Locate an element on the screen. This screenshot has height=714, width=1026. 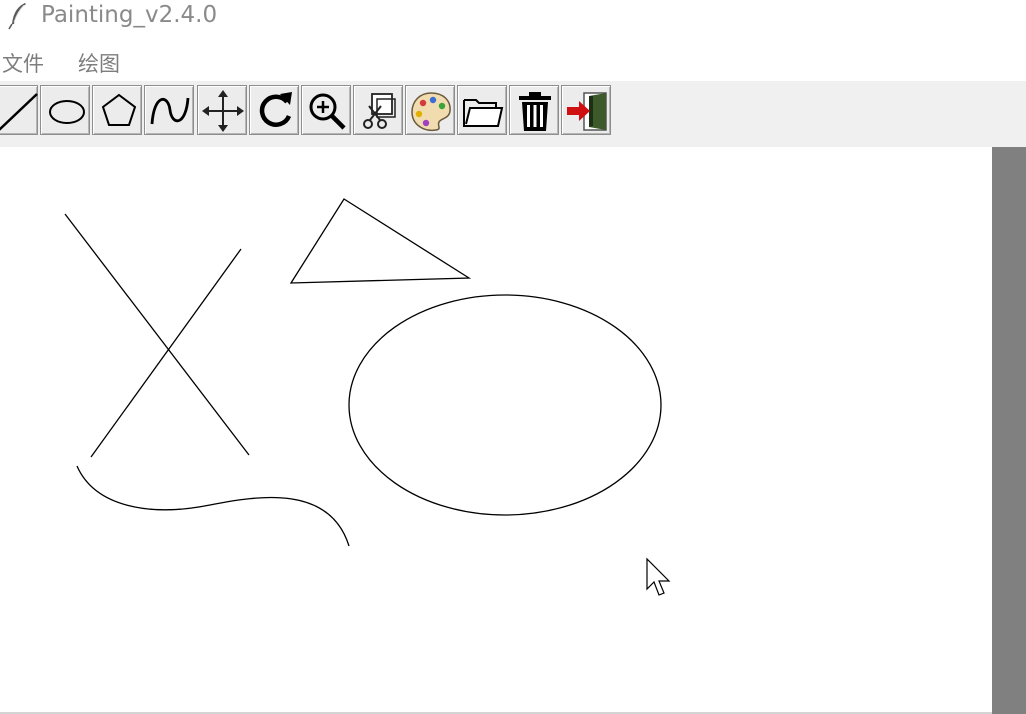
clear-tool-button is located at coordinates (534, 110).